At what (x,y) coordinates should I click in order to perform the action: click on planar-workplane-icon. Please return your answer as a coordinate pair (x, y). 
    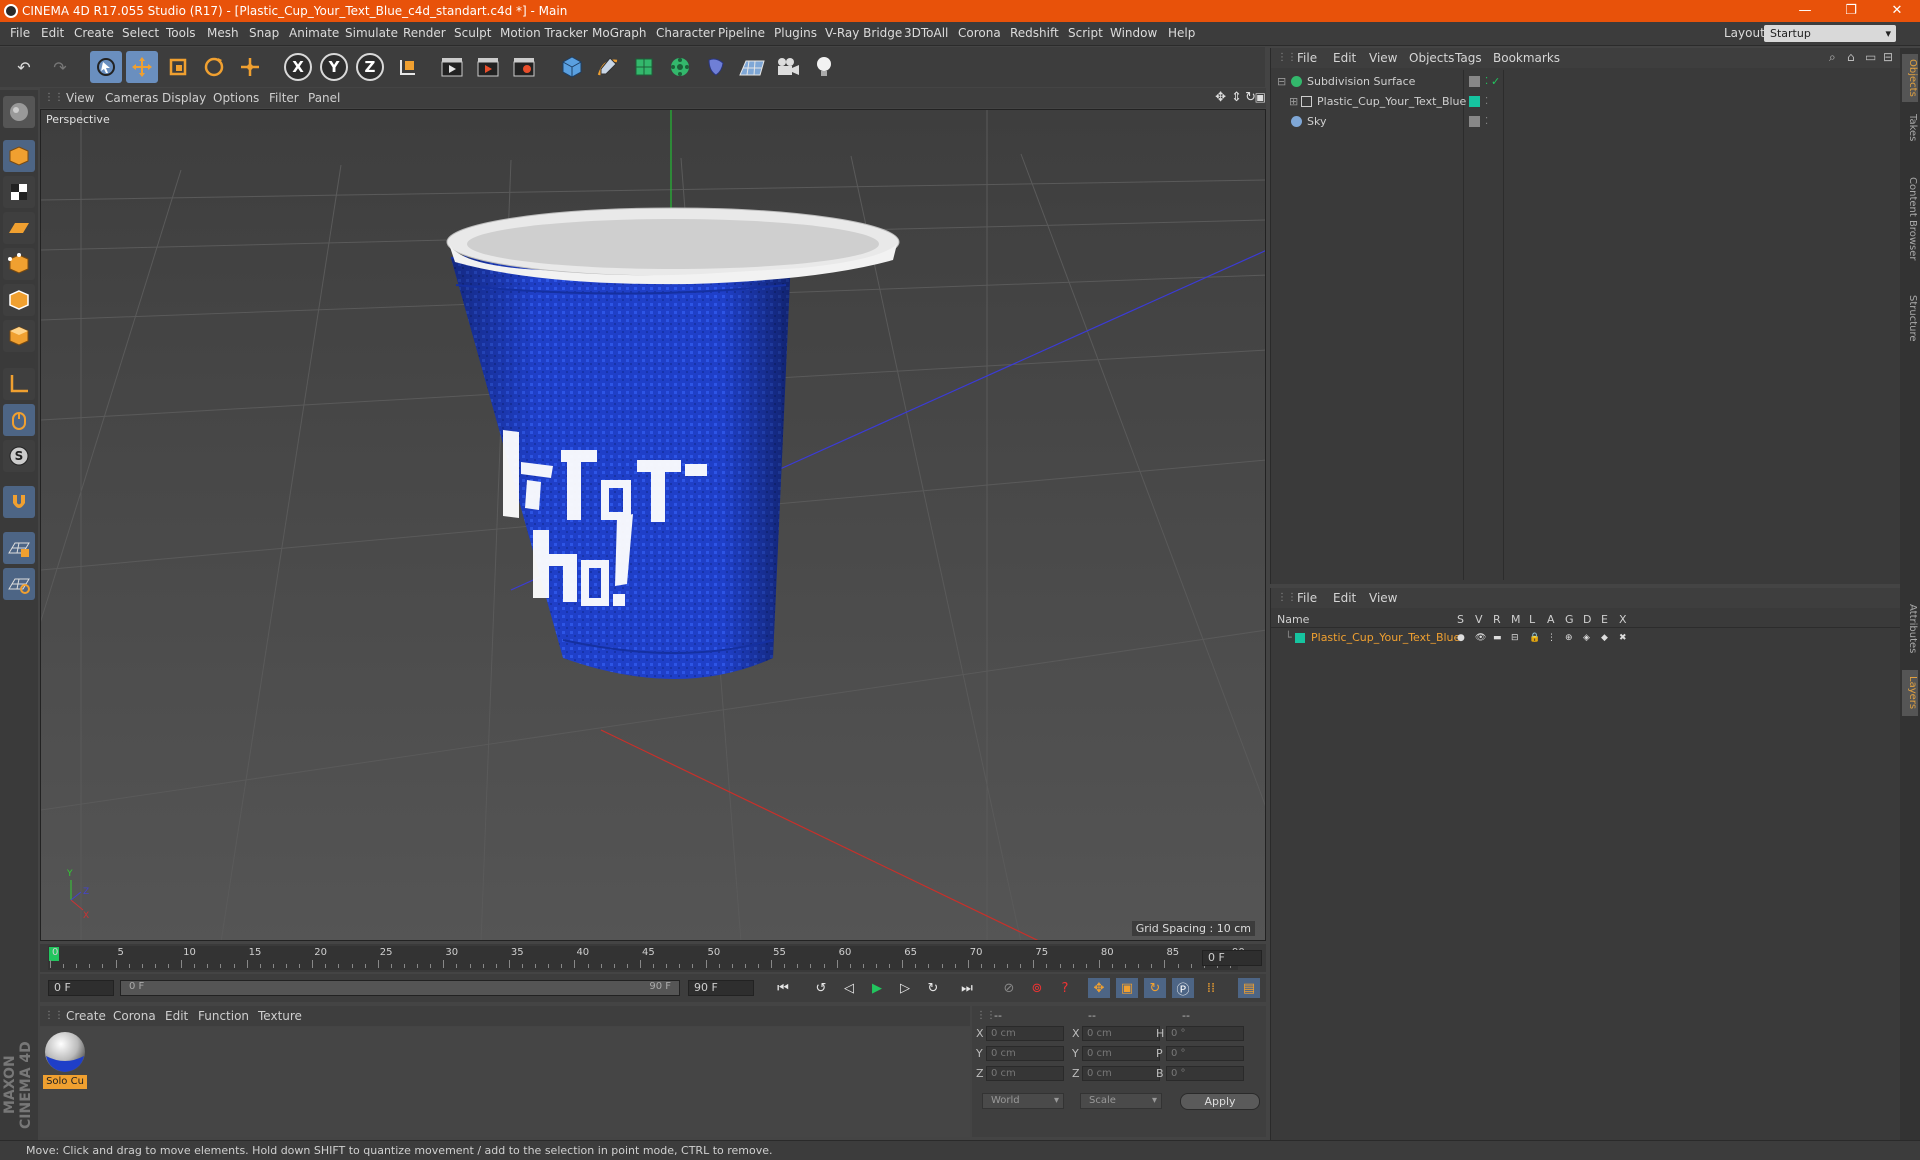
    Looking at the image, I should click on (19, 584).